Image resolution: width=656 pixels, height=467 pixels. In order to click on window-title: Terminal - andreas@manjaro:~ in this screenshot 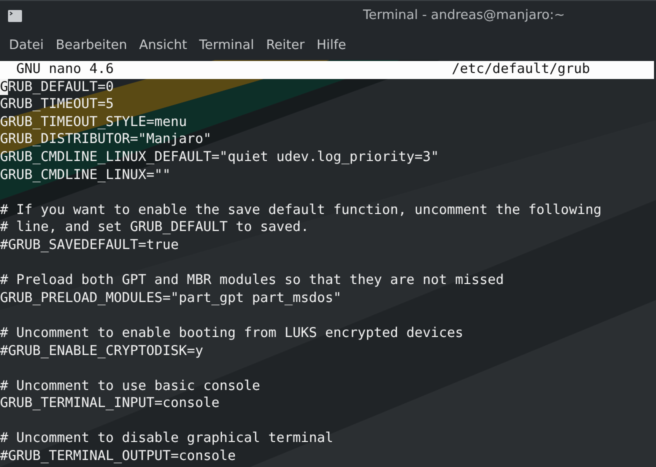, I will do `click(464, 15)`.